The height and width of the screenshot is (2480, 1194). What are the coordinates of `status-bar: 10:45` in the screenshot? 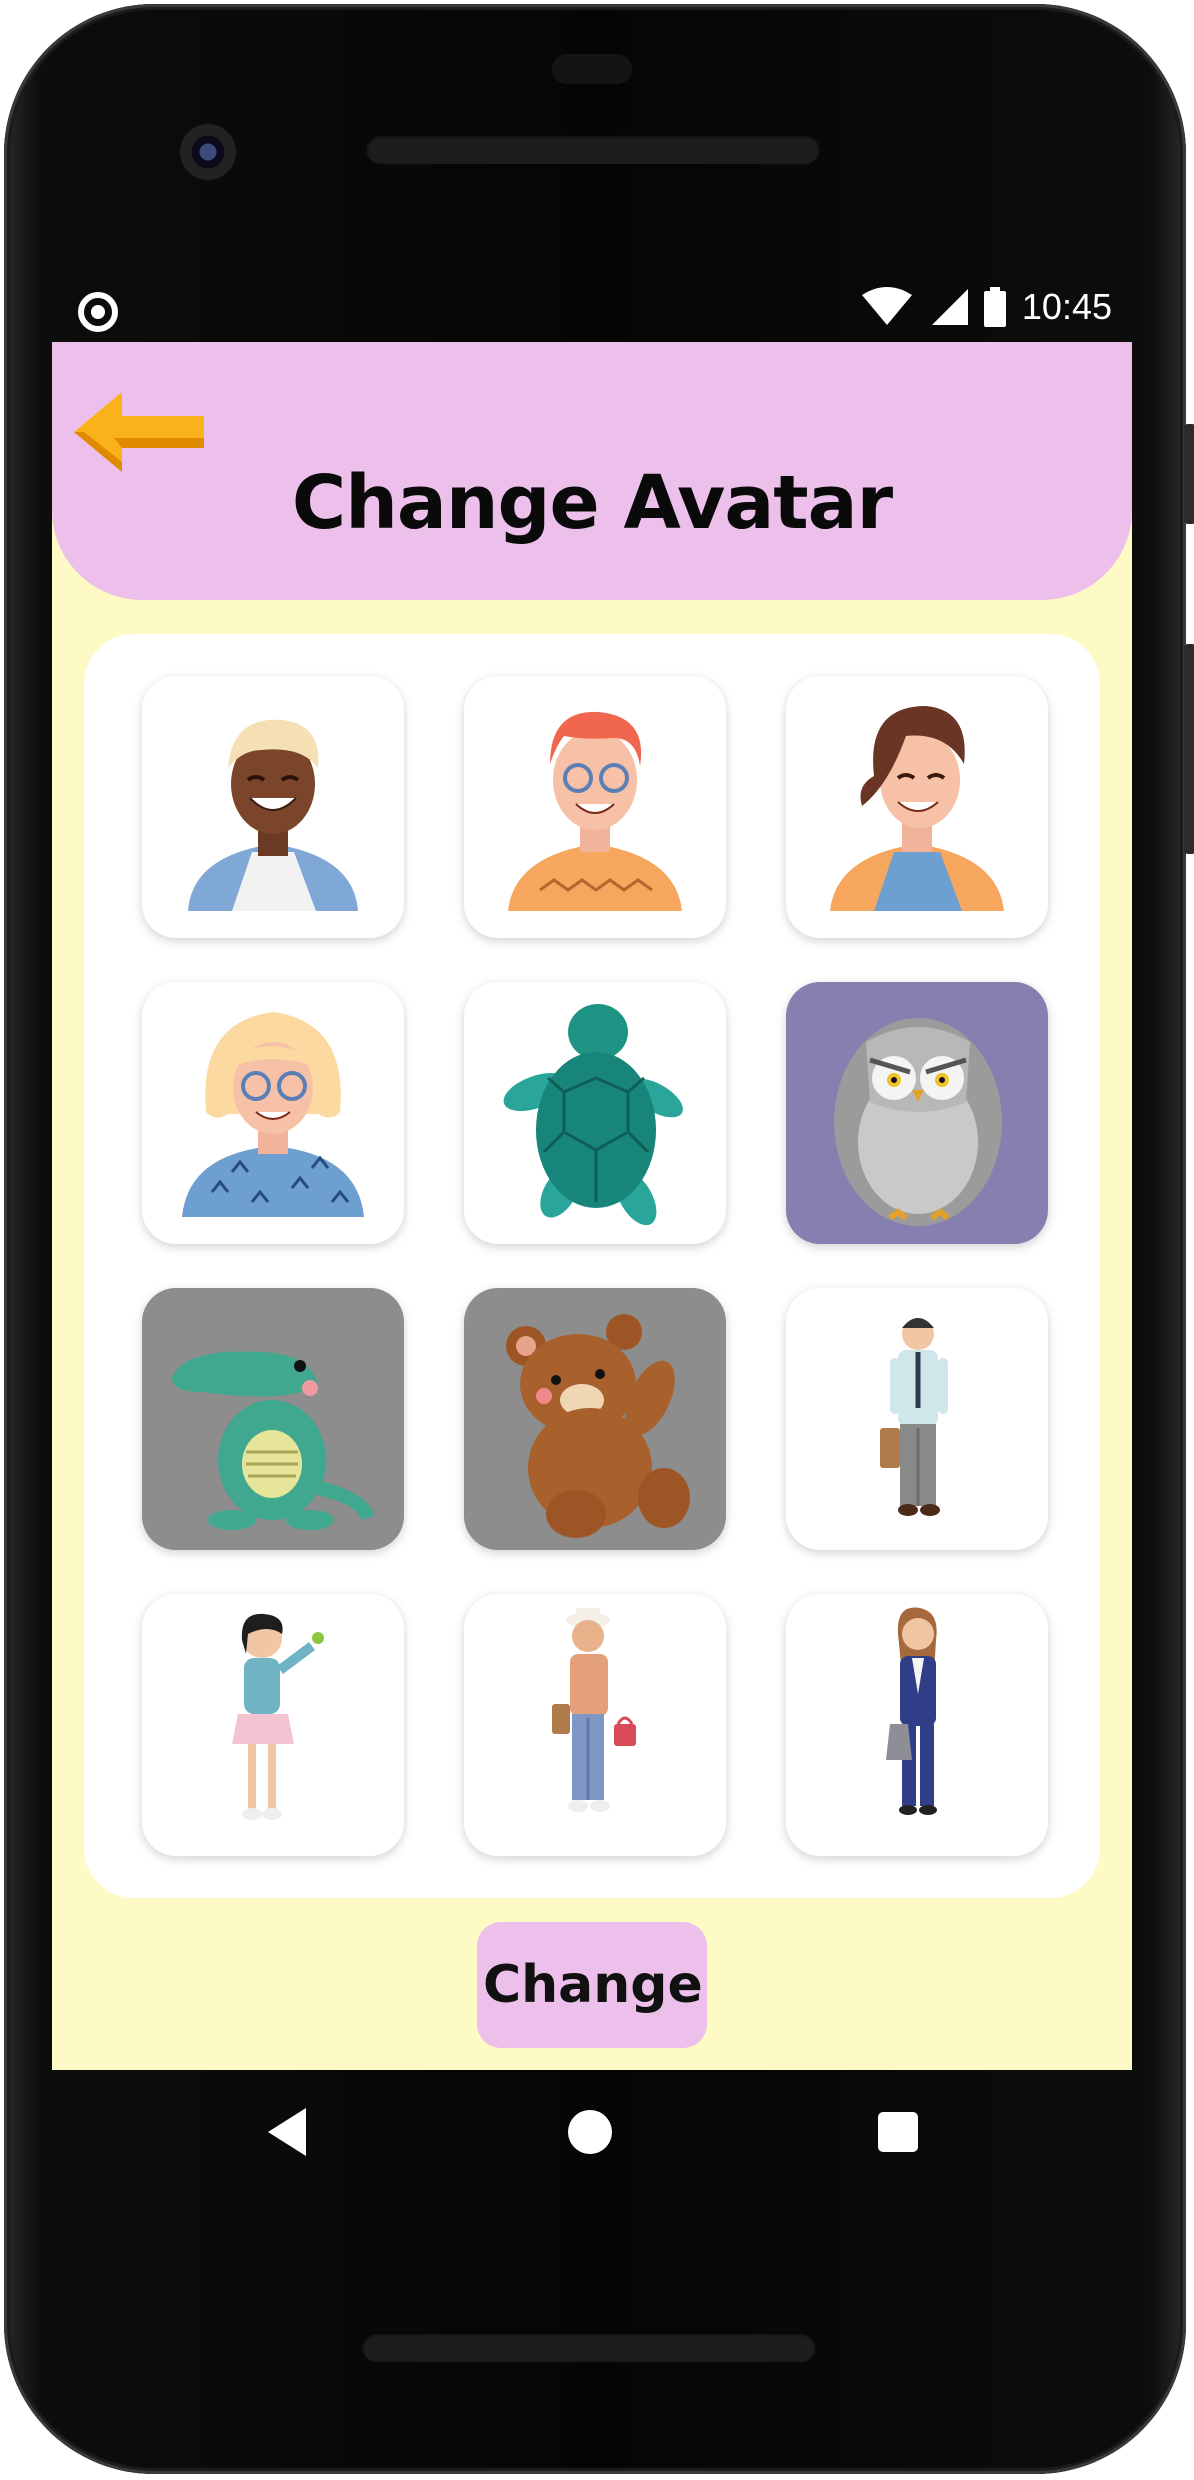 It's located at (592, 312).